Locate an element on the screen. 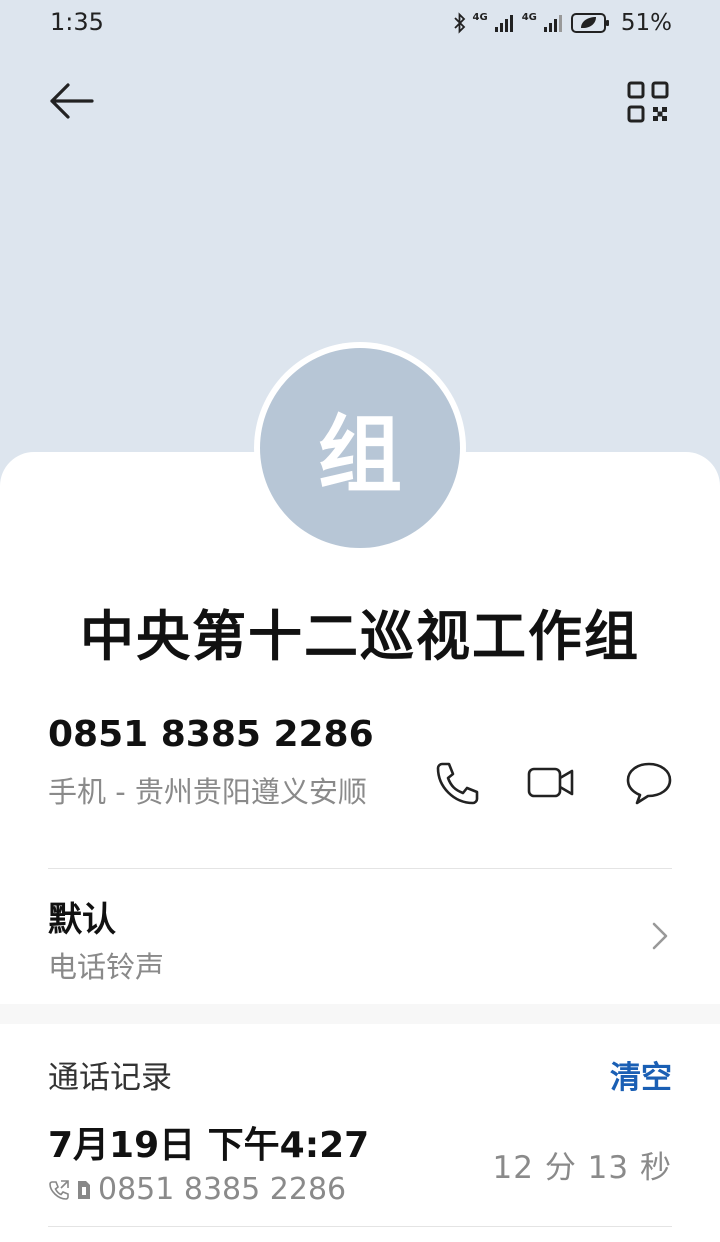 This screenshot has width=720, height=1242. avatar-letter: 组 is located at coordinates (359, 454).